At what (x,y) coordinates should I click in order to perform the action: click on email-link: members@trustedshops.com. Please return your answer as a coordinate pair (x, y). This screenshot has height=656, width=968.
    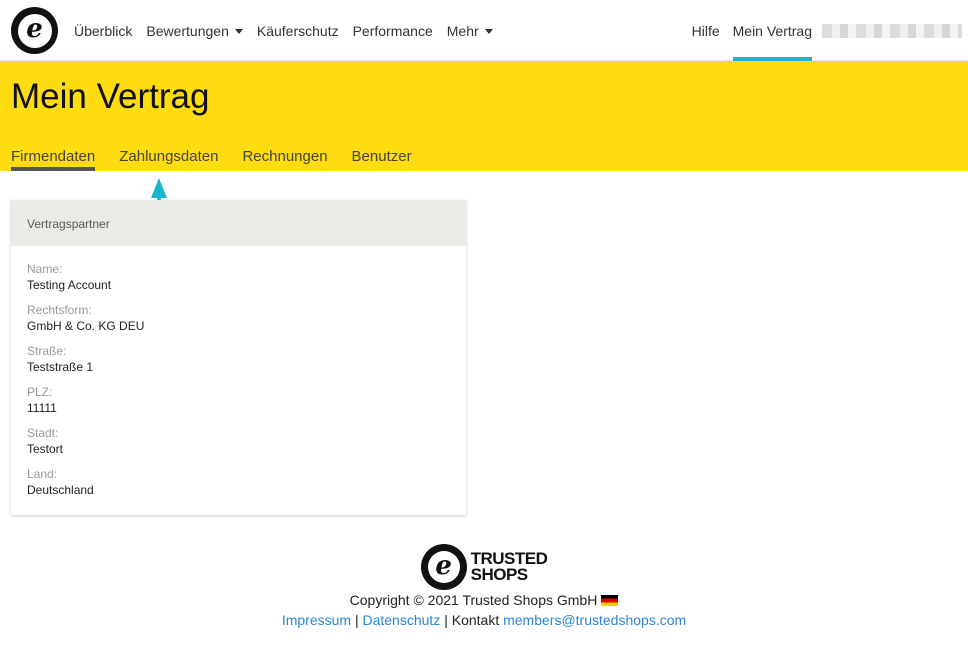
    Looking at the image, I should click on (594, 620).